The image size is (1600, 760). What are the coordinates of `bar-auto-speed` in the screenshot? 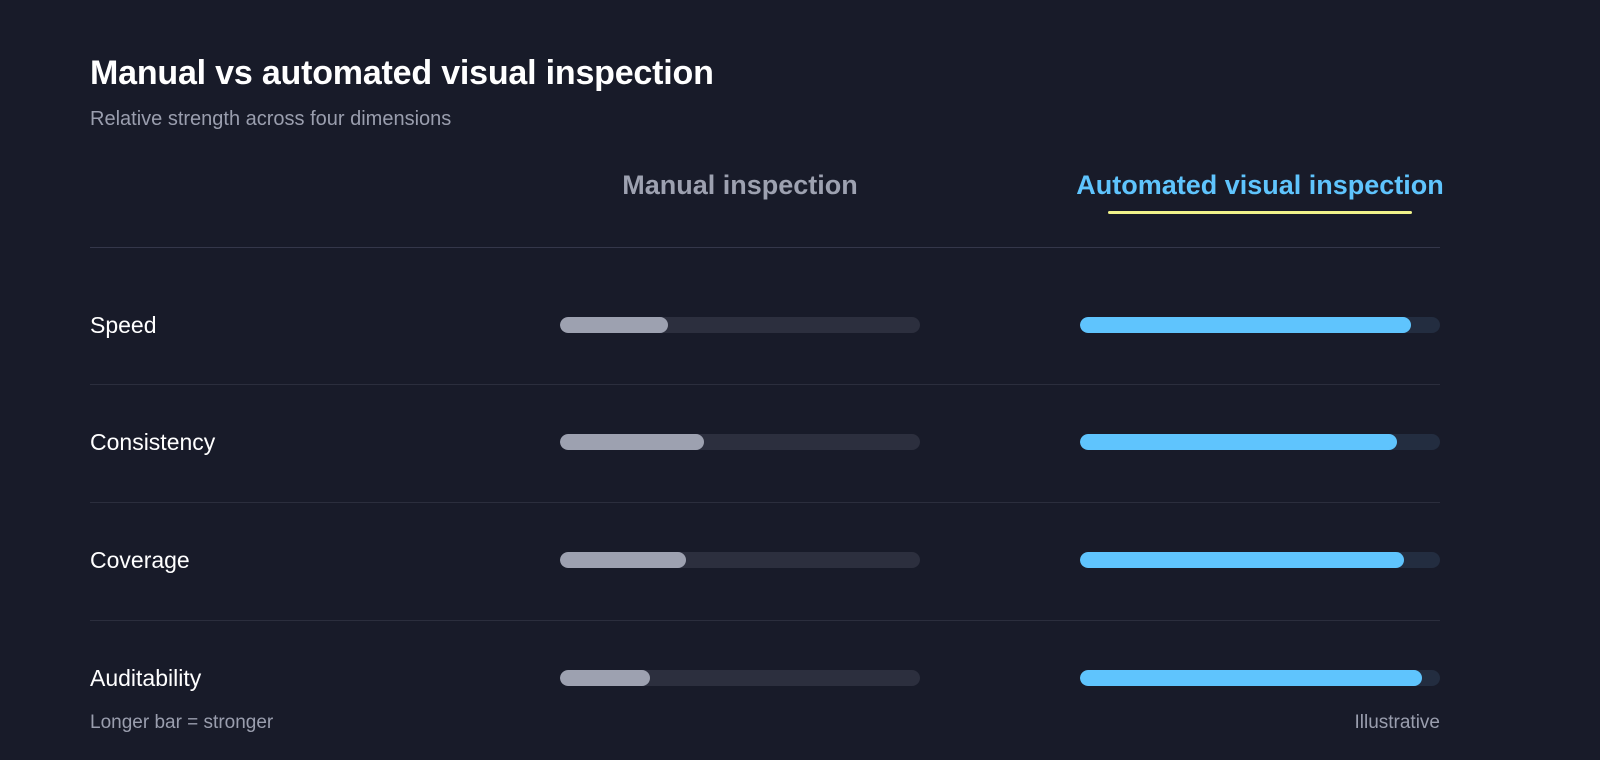 It's located at (1245, 325).